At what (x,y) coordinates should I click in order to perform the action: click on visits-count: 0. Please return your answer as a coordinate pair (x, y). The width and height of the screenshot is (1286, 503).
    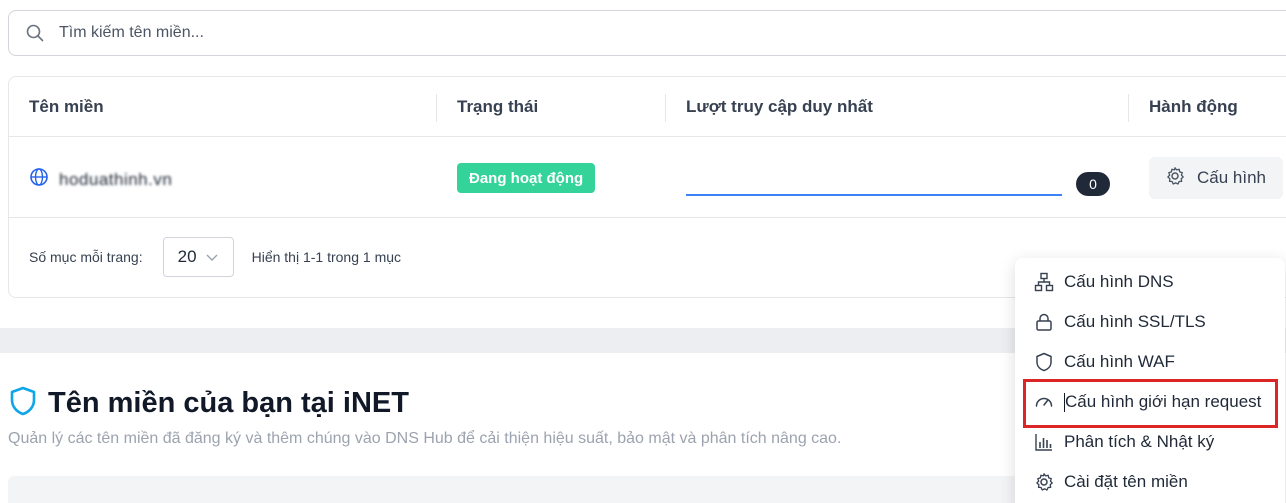
    Looking at the image, I should click on (1093, 184).